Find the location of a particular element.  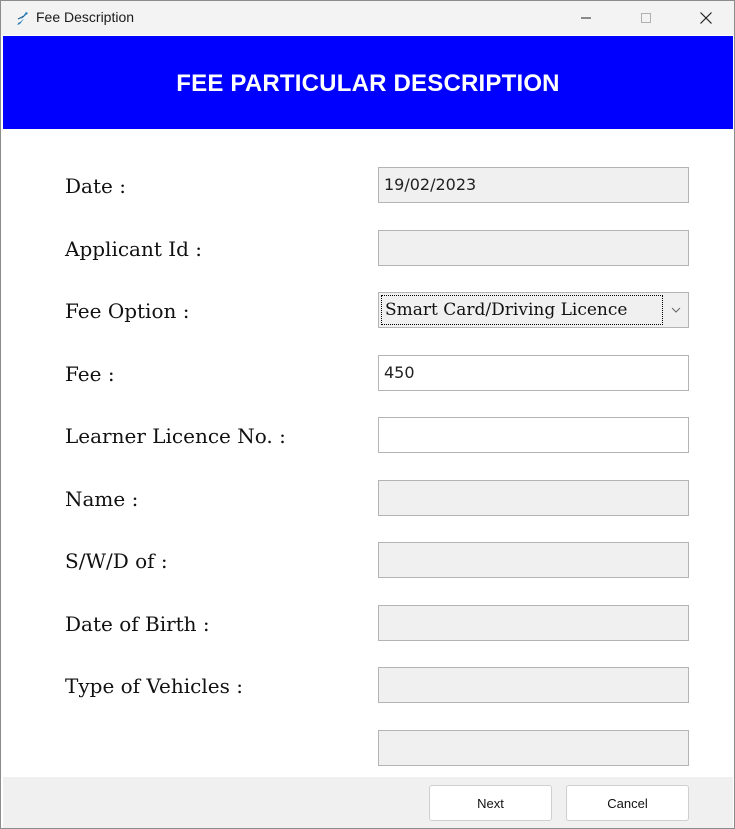

learner-licence-field is located at coordinates (533, 435).